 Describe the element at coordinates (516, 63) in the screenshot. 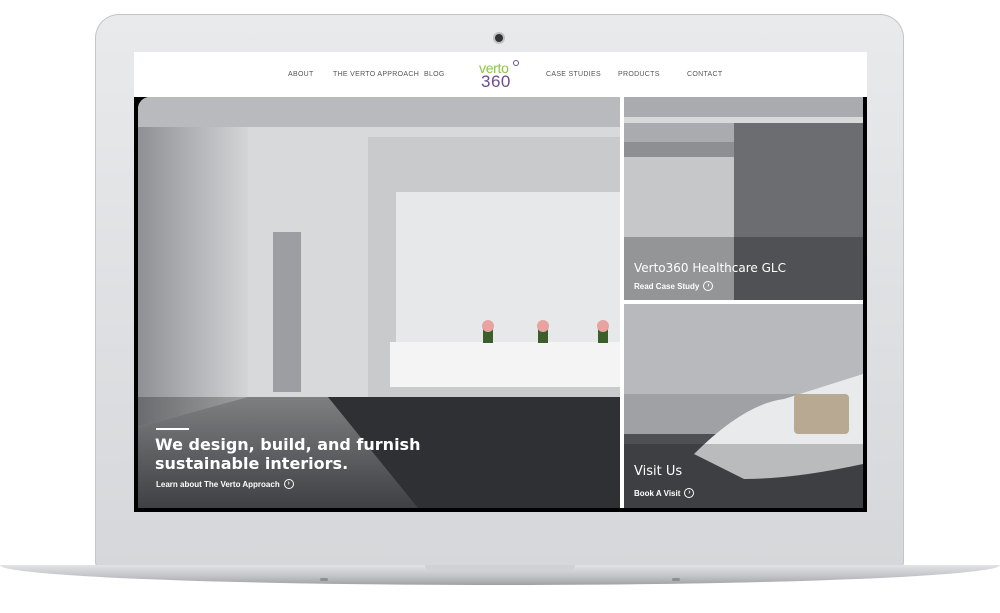

I see `logo-degree-icon` at that location.